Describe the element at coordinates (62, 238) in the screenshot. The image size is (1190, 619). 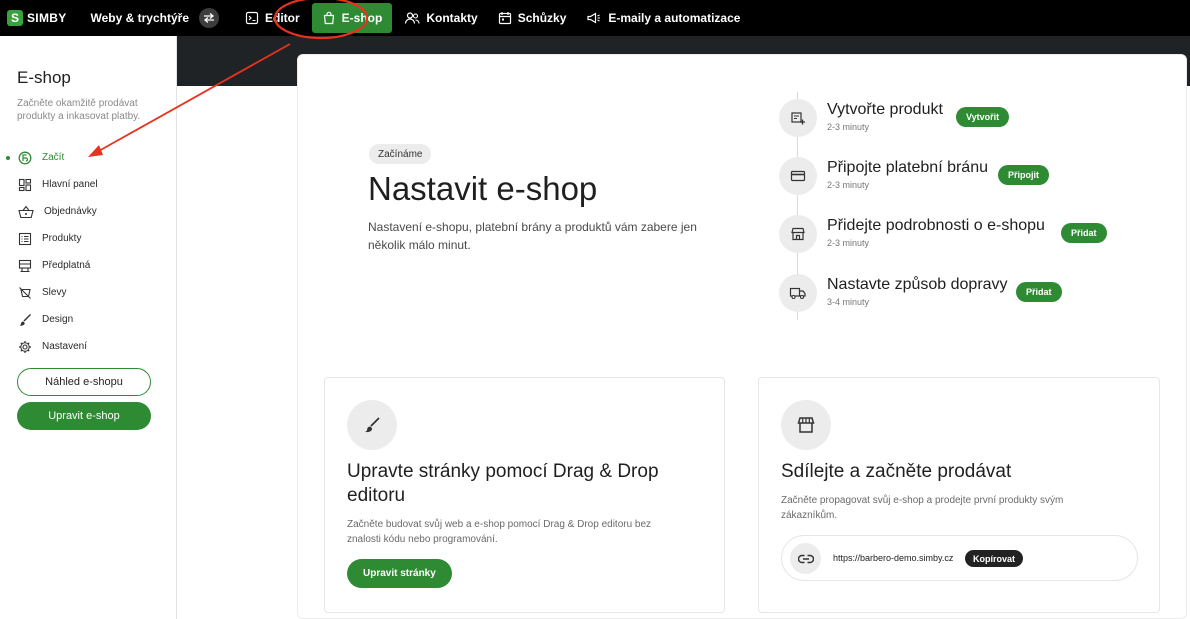
I see `sidebar-item-label: Produkty` at that location.